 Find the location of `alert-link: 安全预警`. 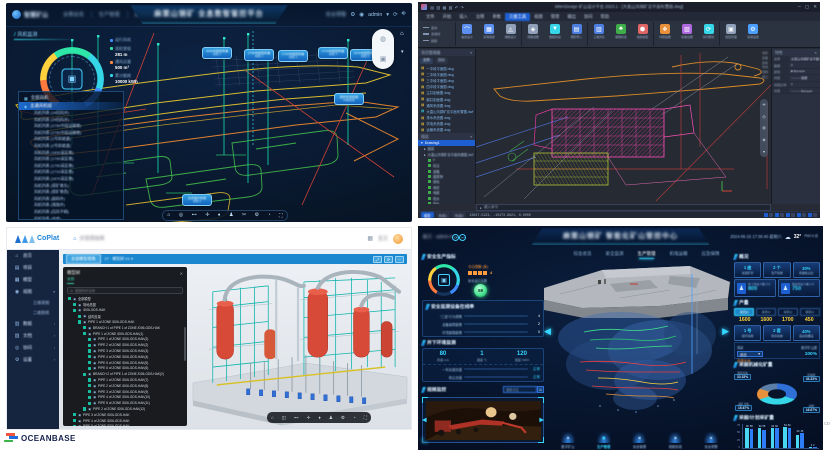

alert-link: 安全预警 is located at coordinates (336, 14).